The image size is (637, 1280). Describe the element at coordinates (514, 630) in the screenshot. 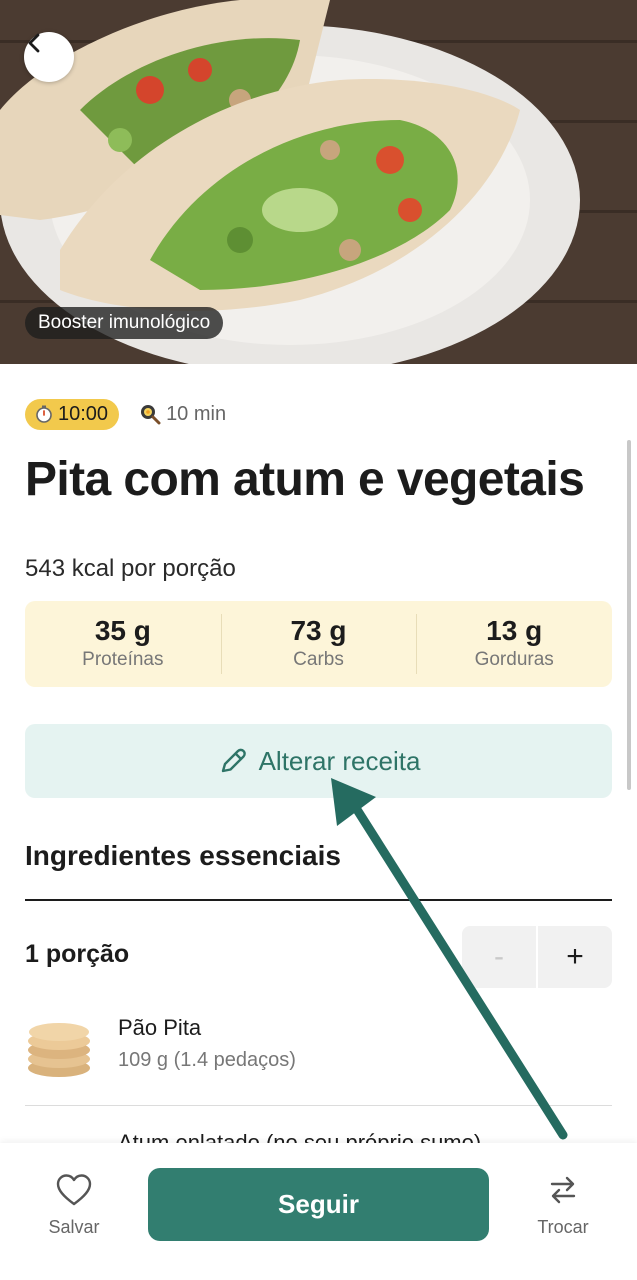

I see `macro-value: 13 g` at that location.